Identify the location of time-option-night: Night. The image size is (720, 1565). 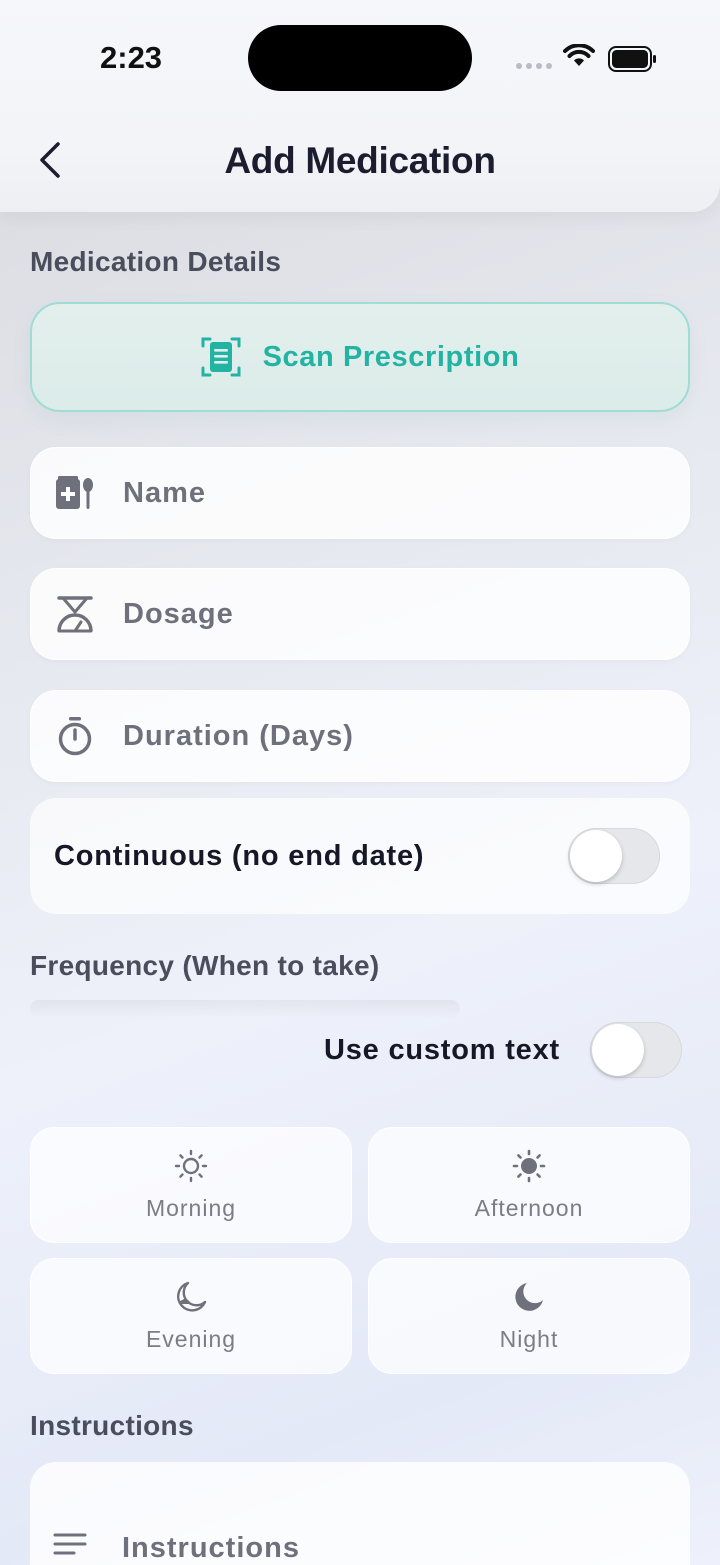
(529, 1316).